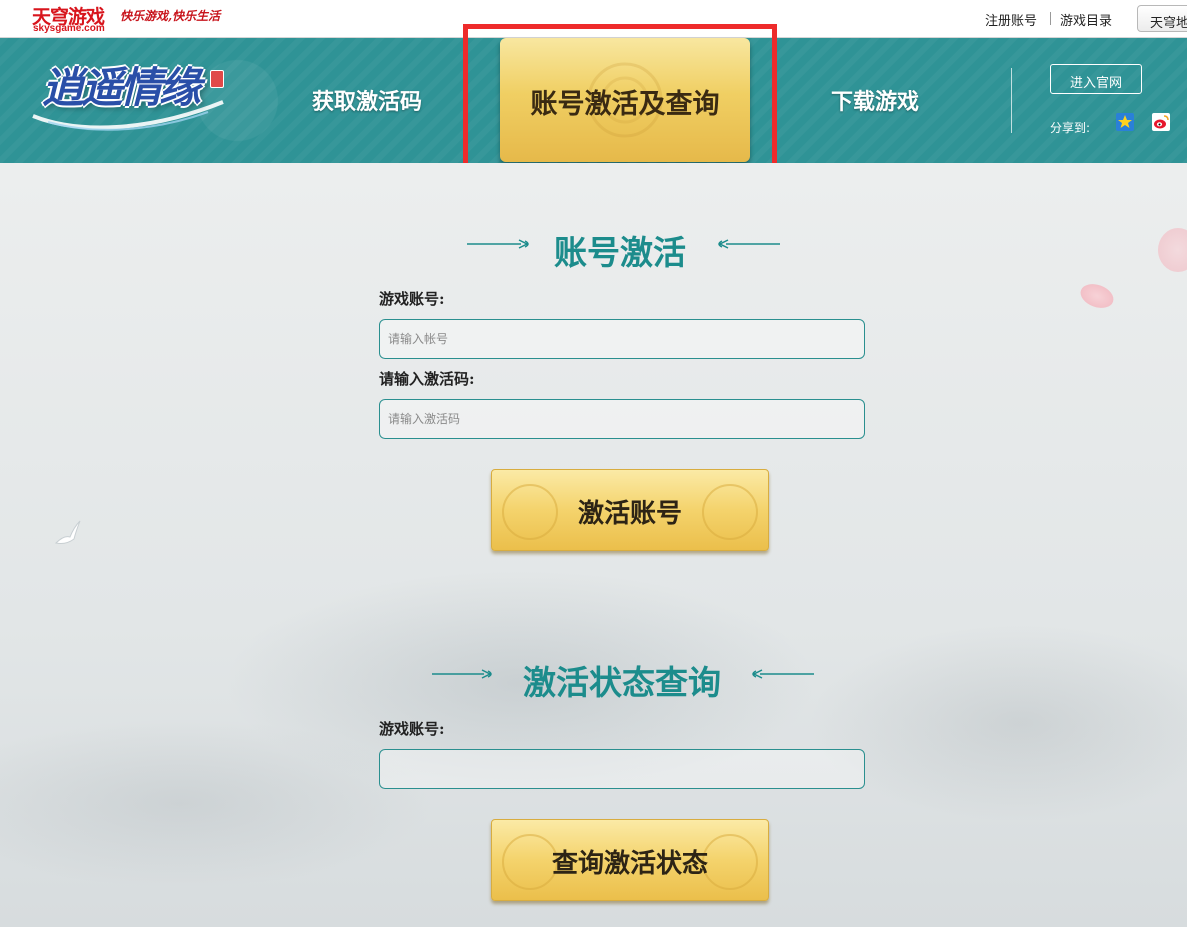 The width and height of the screenshot is (1187, 927). Describe the element at coordinates (412, 299) in the screenshot. I see `account-label: 游戏账号:` at that location.